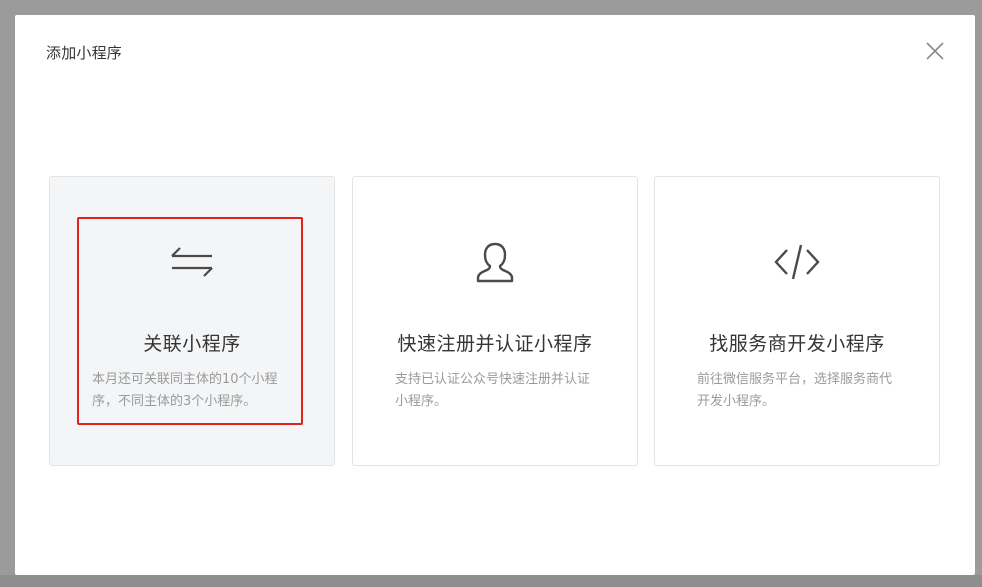  I want to click on card-title: 找服务商开发小程序, so click(797, 344).